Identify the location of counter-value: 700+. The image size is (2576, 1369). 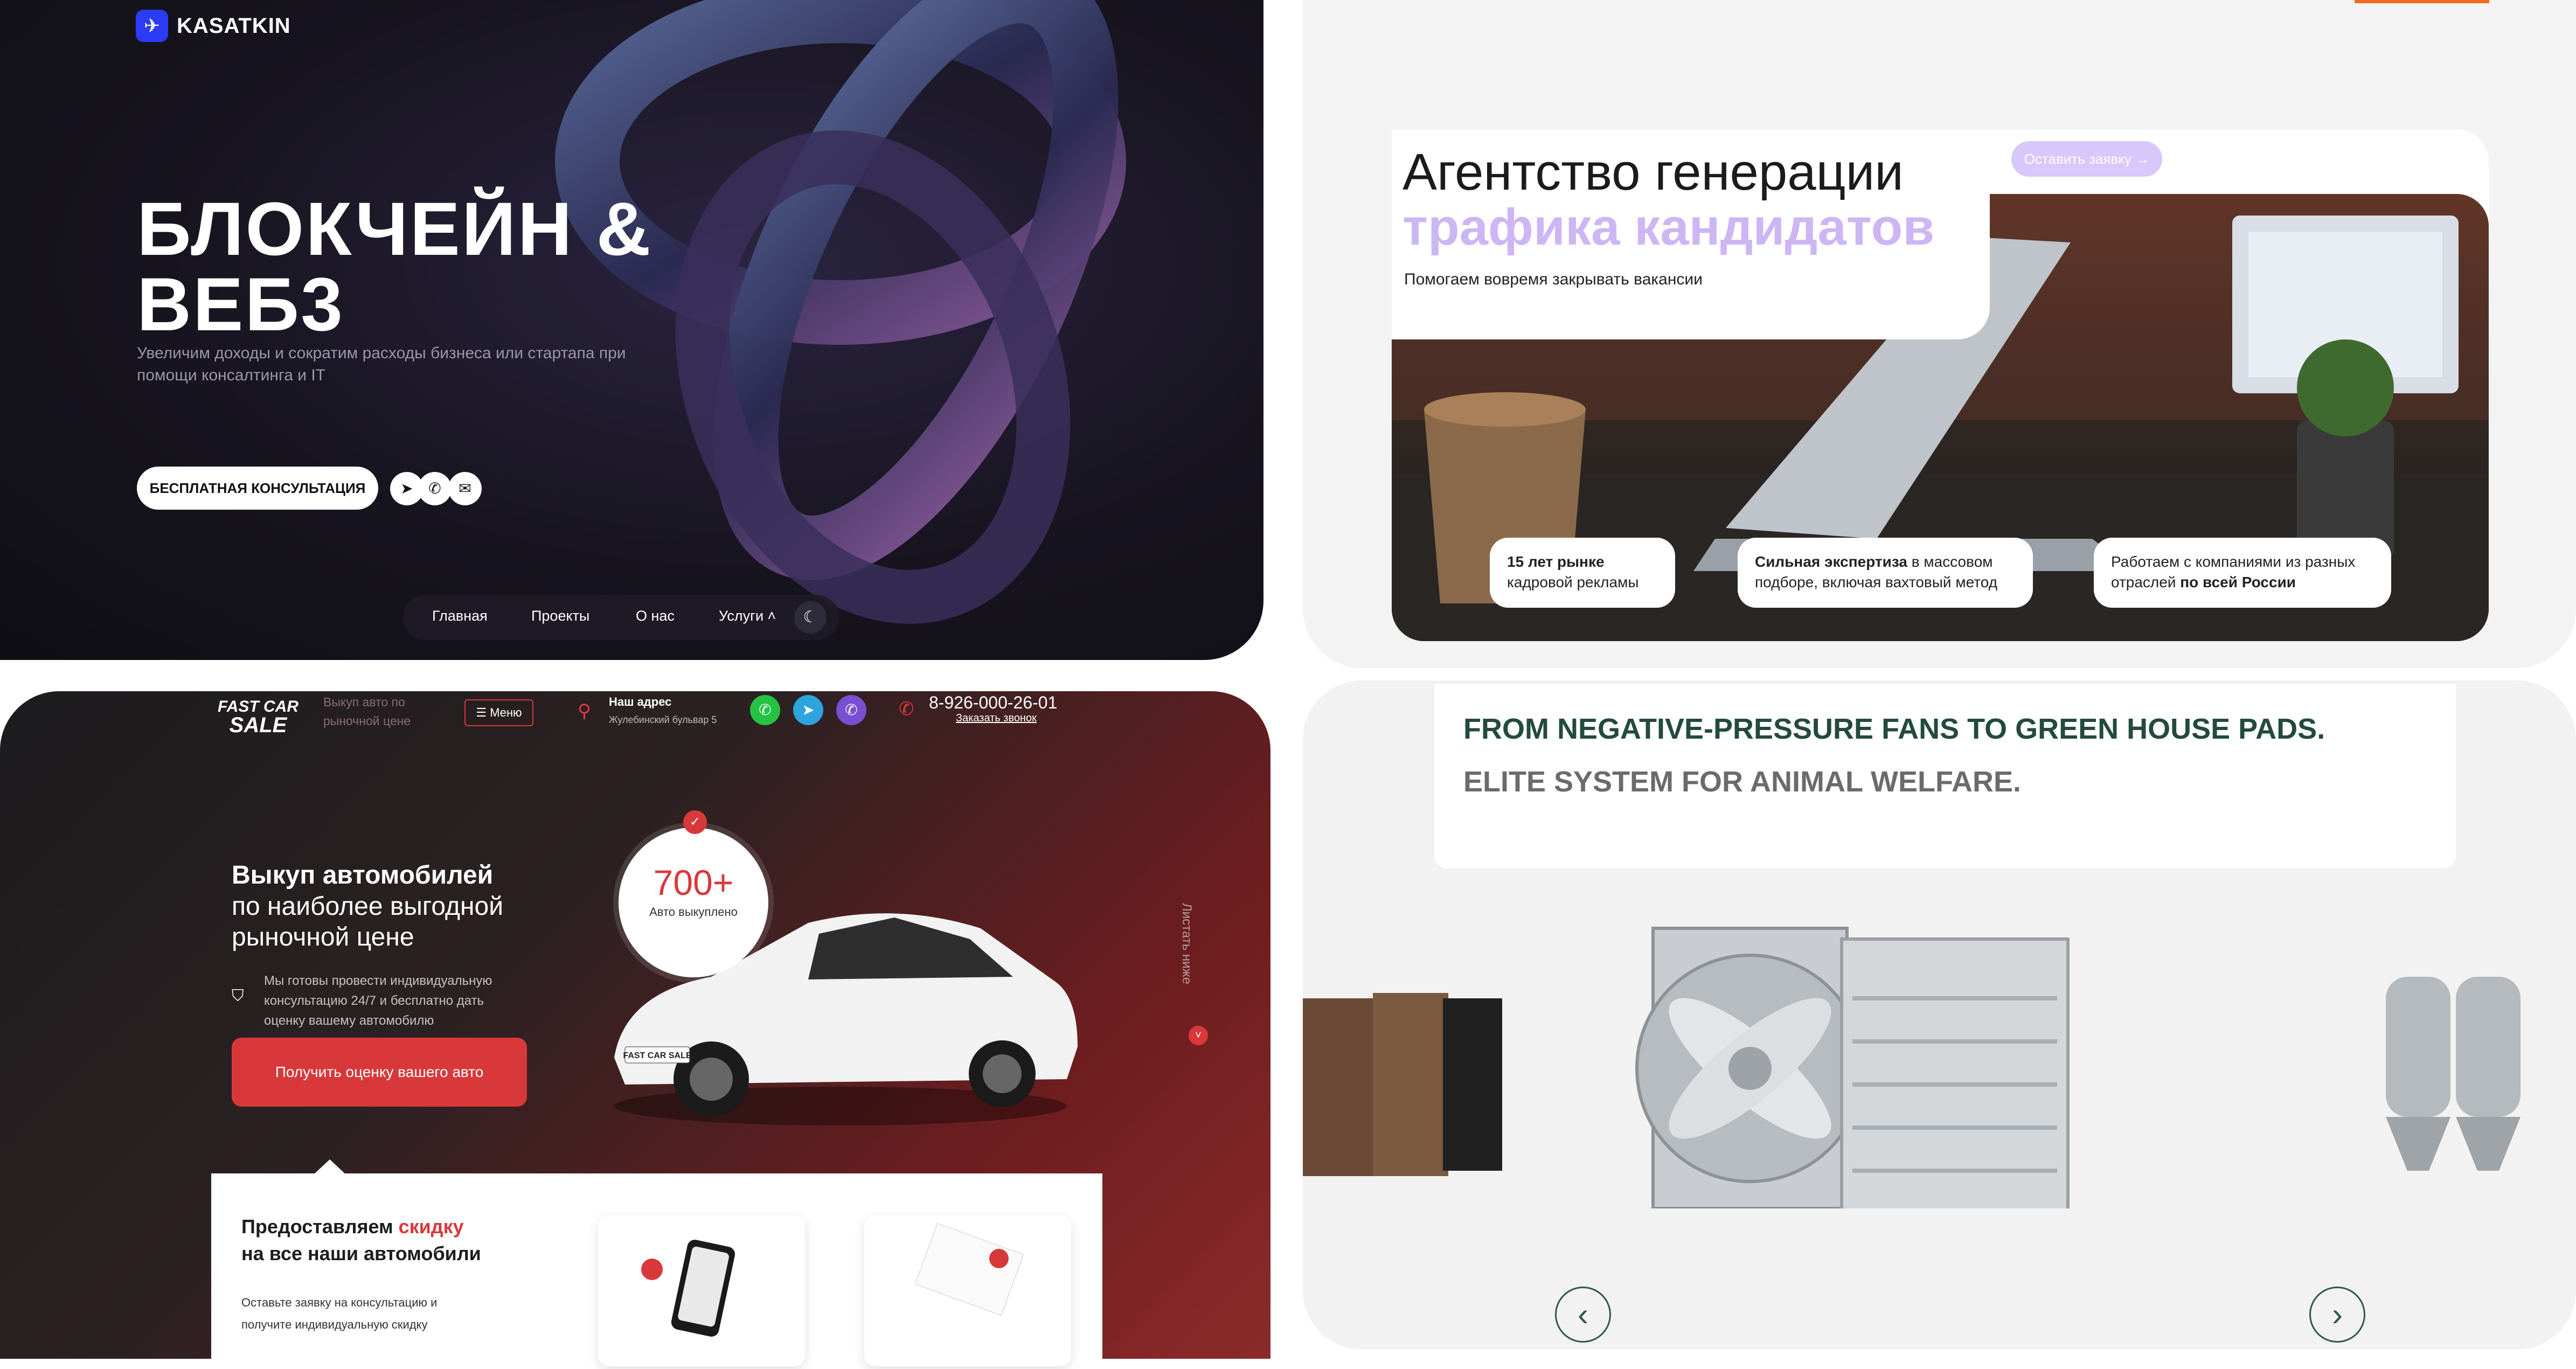
(693, 882).